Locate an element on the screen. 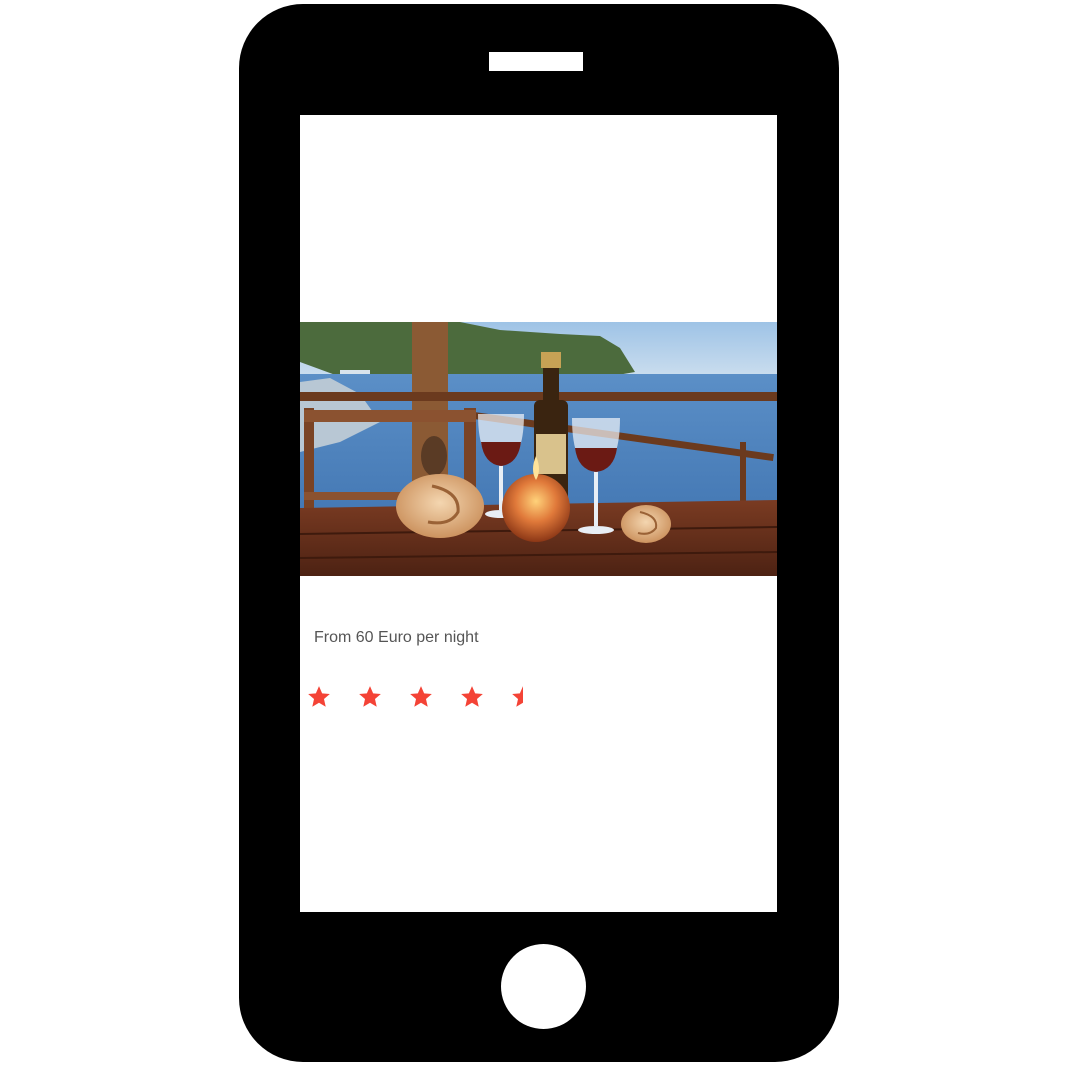 This screenshot has width=1066, height=1067. listing-photo is located at coordinates (538, 449).